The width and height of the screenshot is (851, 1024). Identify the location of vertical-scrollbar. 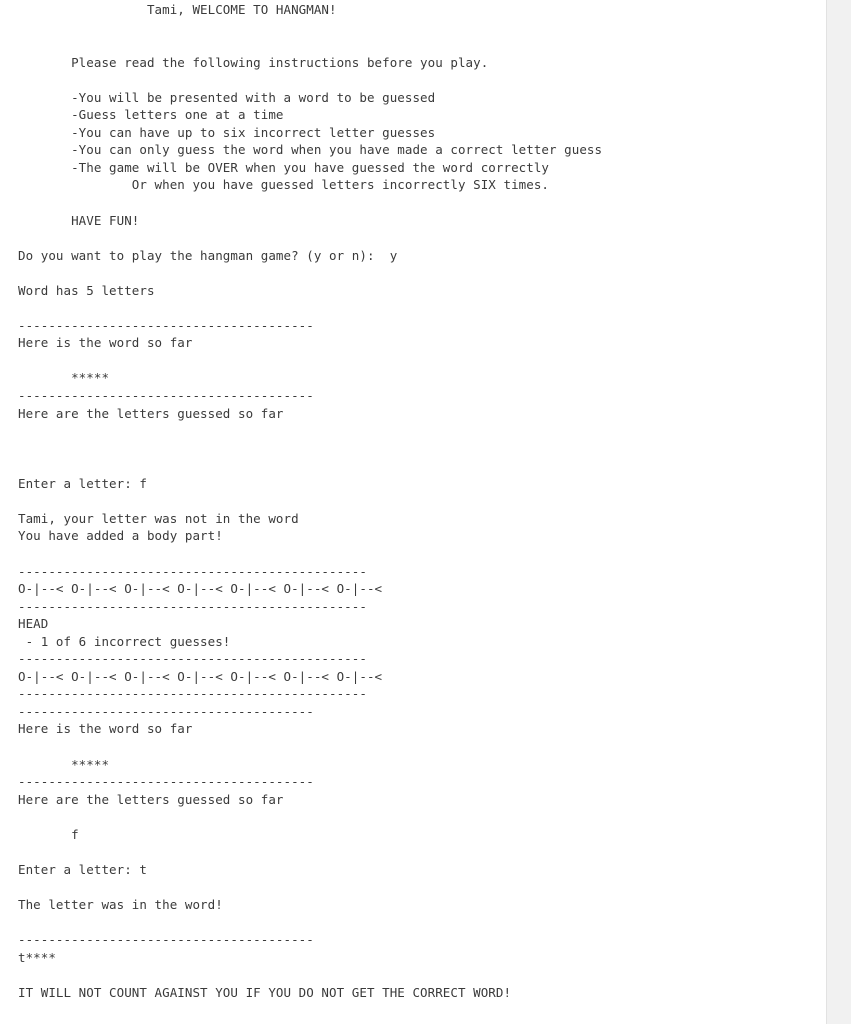
(838, 512).